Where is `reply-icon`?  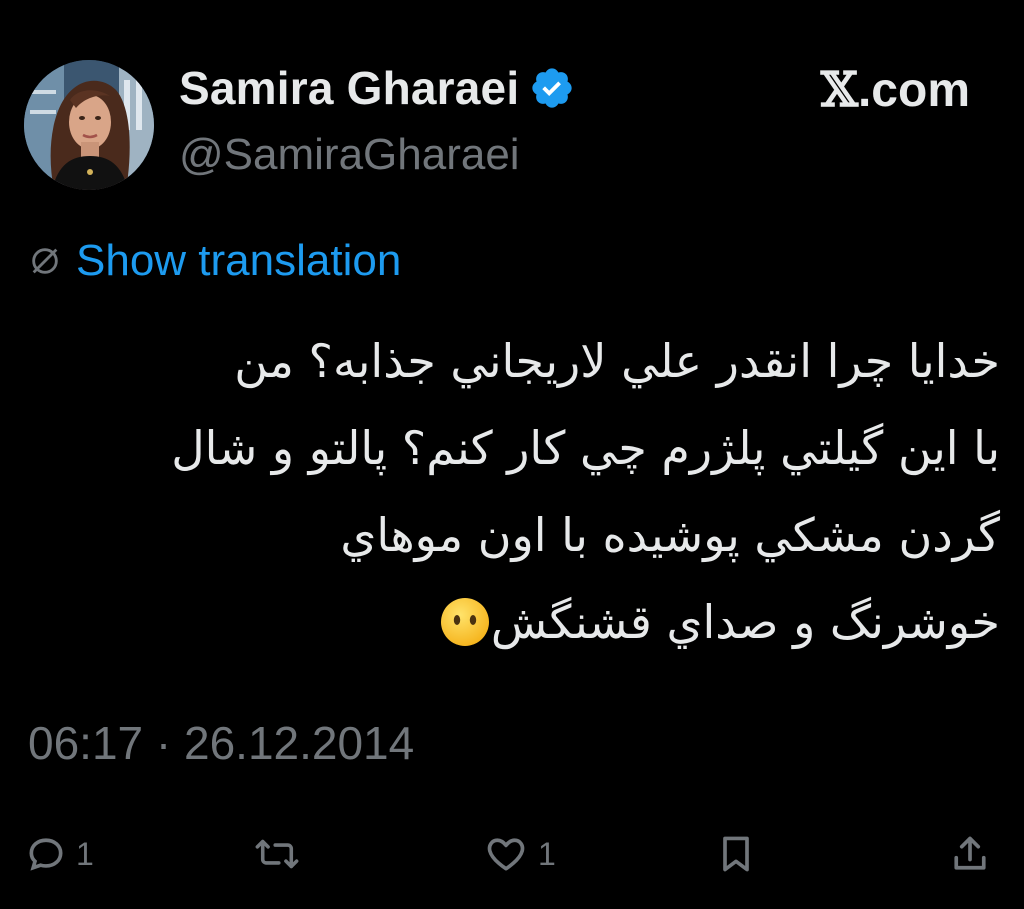
reply-icon is located at coordinates (46, 854).